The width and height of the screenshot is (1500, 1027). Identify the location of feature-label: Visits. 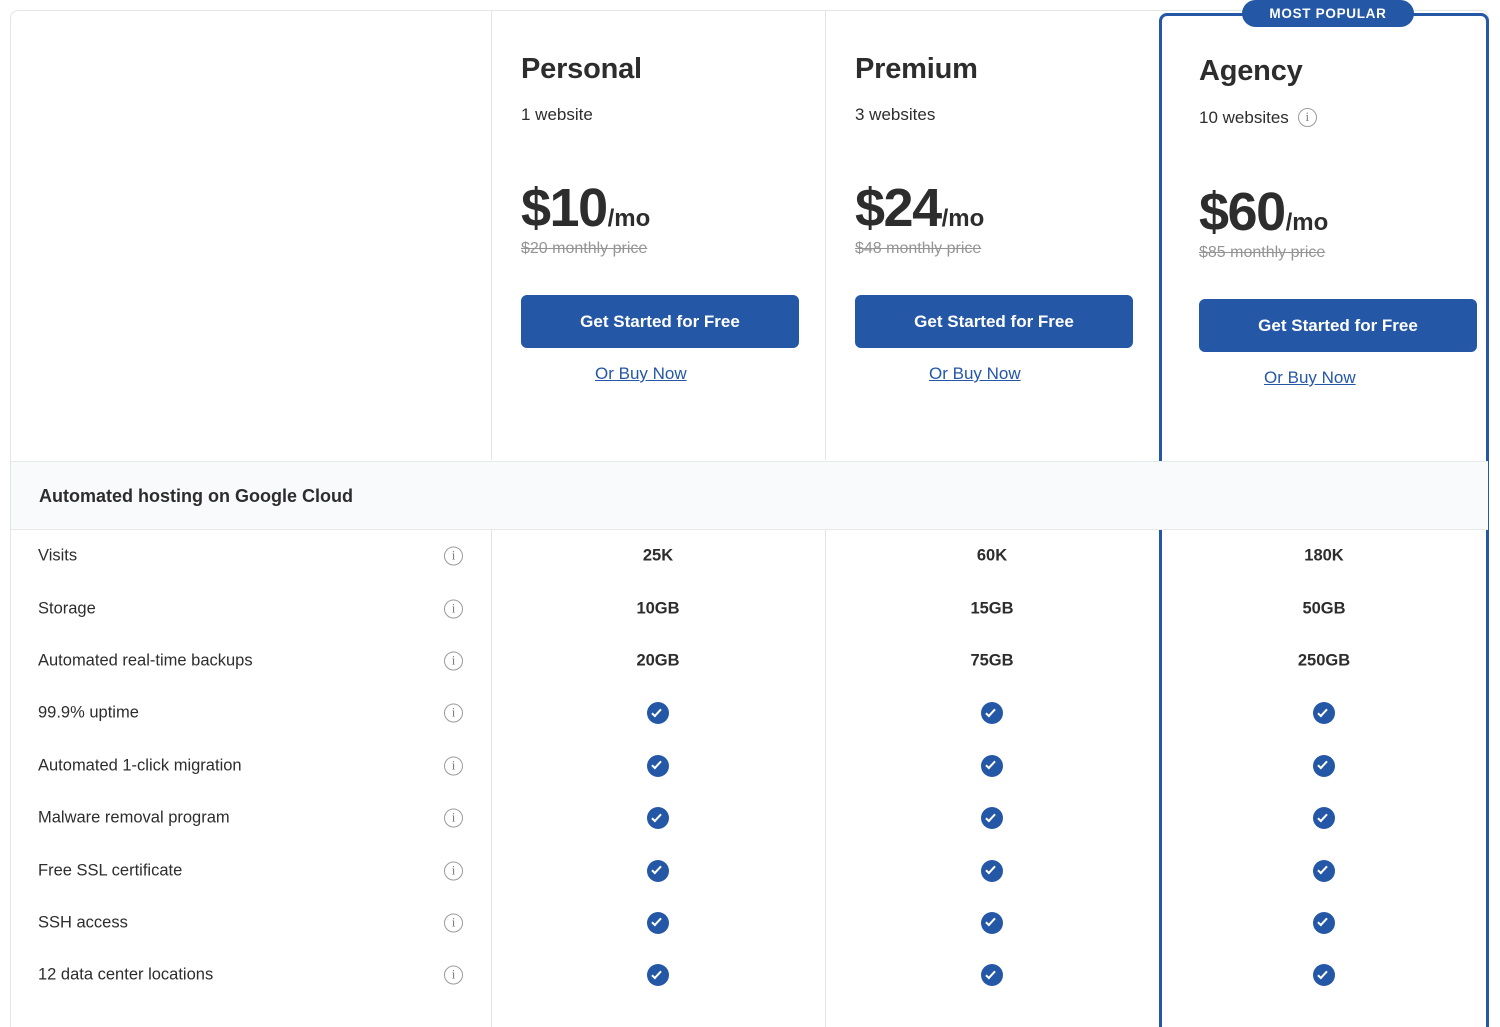
(58, 555).